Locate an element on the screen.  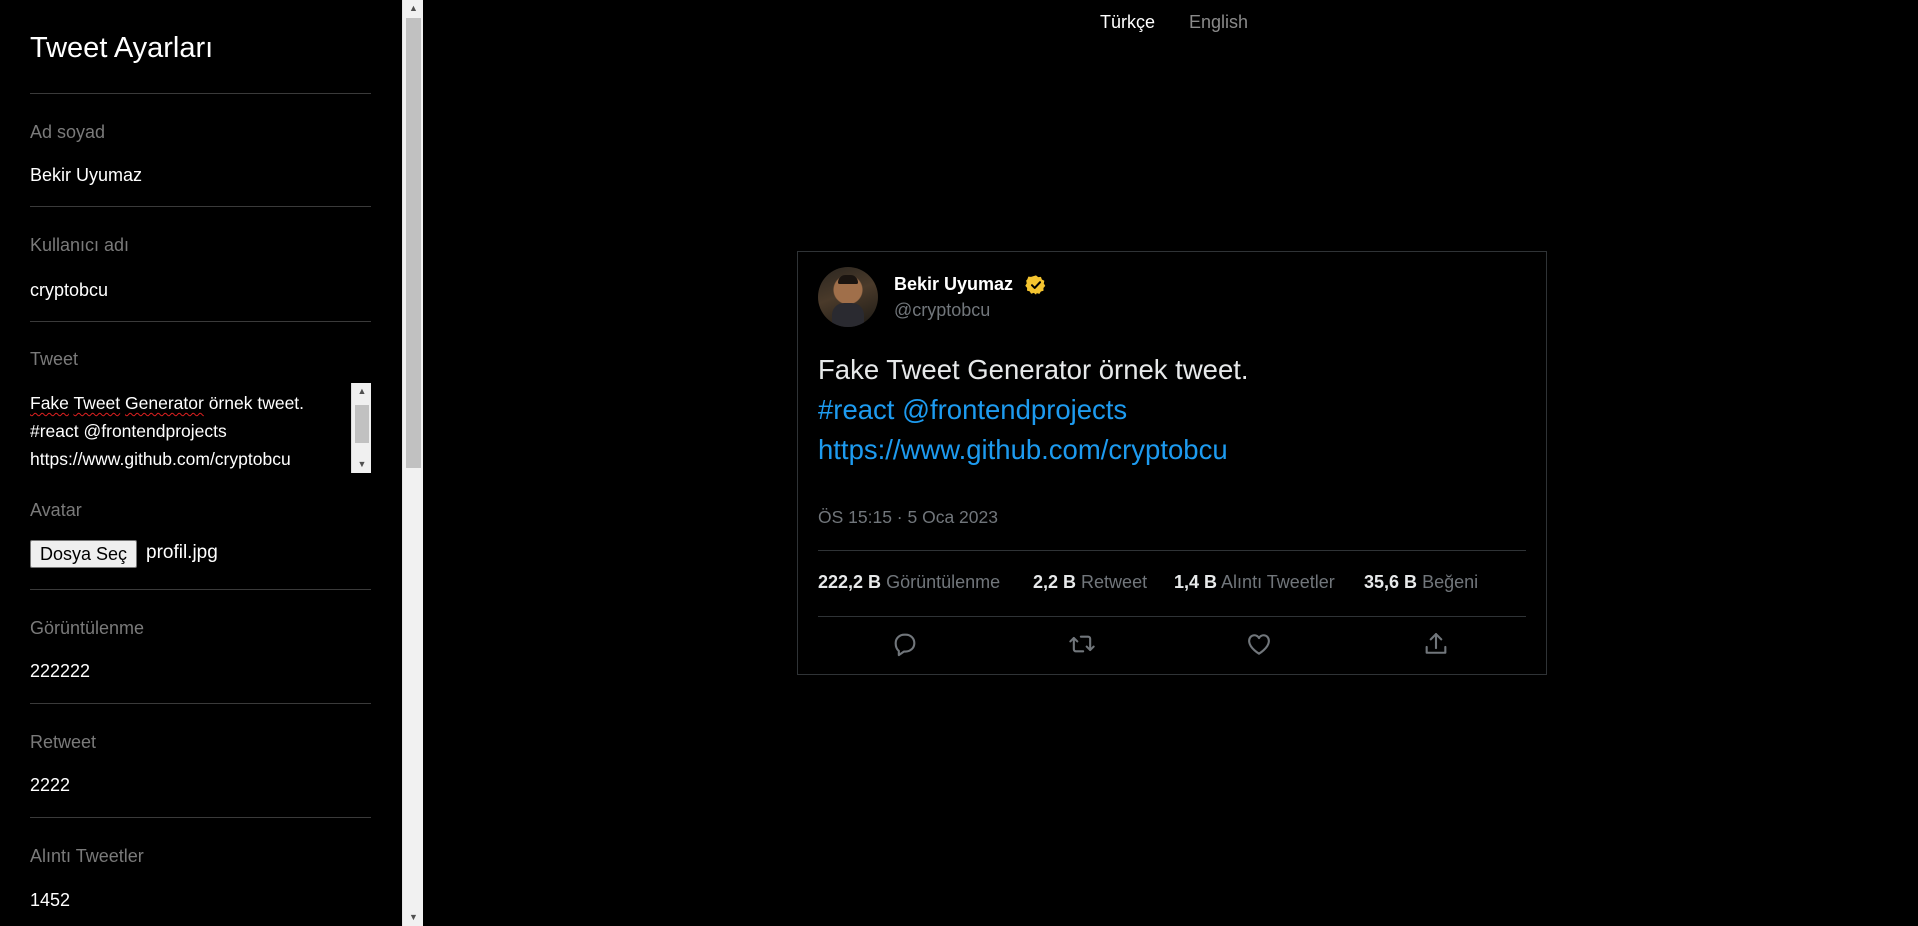
tweet-textarea-line: https://www.github.com/cryptobcu is located at coordinates (160, 459).